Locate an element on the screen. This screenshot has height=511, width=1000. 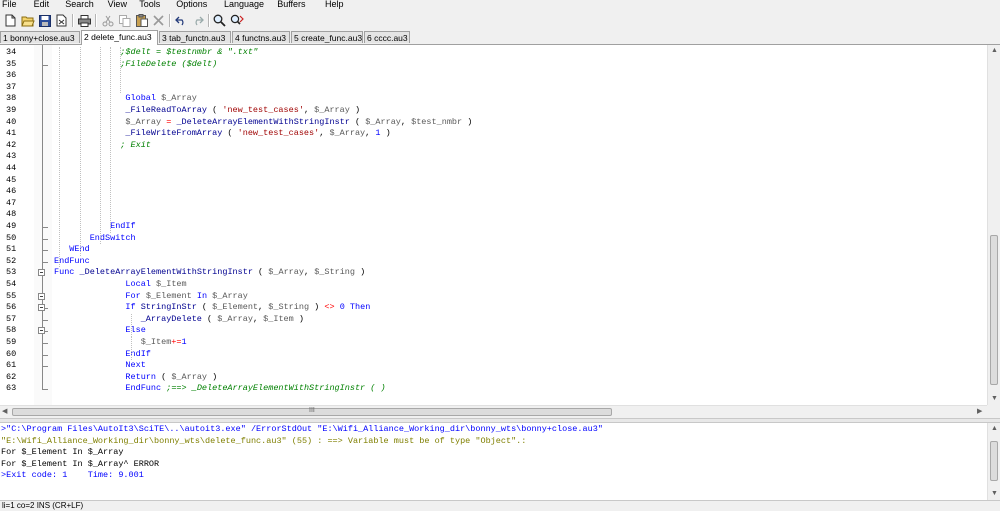
paste-icon is located at coordinates (141, 20).